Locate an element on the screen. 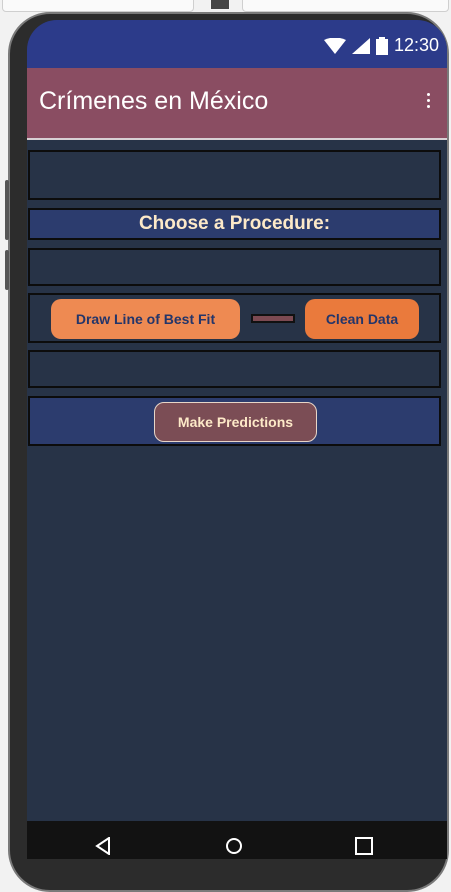 The width and height of the screenshot is (451, 892). predictions-row: Make Predictions is located at coordinates (234, 421).